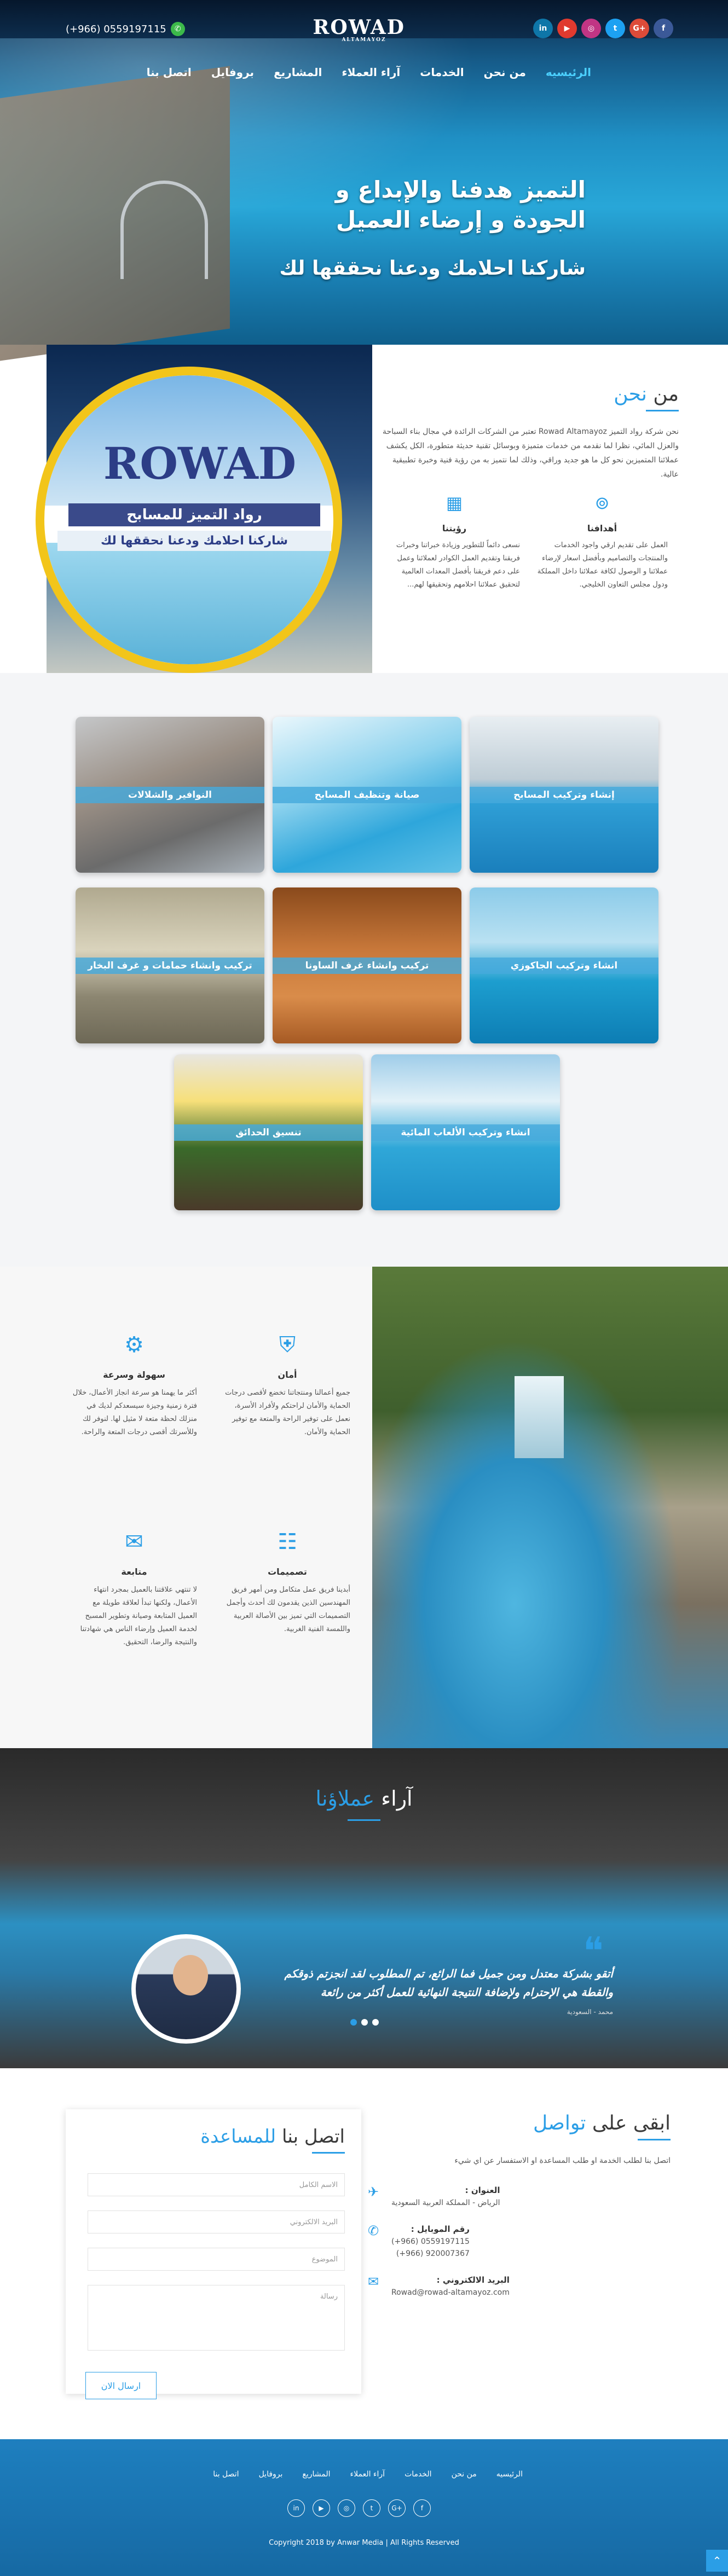 Image resolution: width=728 pixels, height=2576 pixels. Describe the element at coordinates (226, 2475) in the screenshot. I see `footer-nav-contact: اتصل بنا` at that location.